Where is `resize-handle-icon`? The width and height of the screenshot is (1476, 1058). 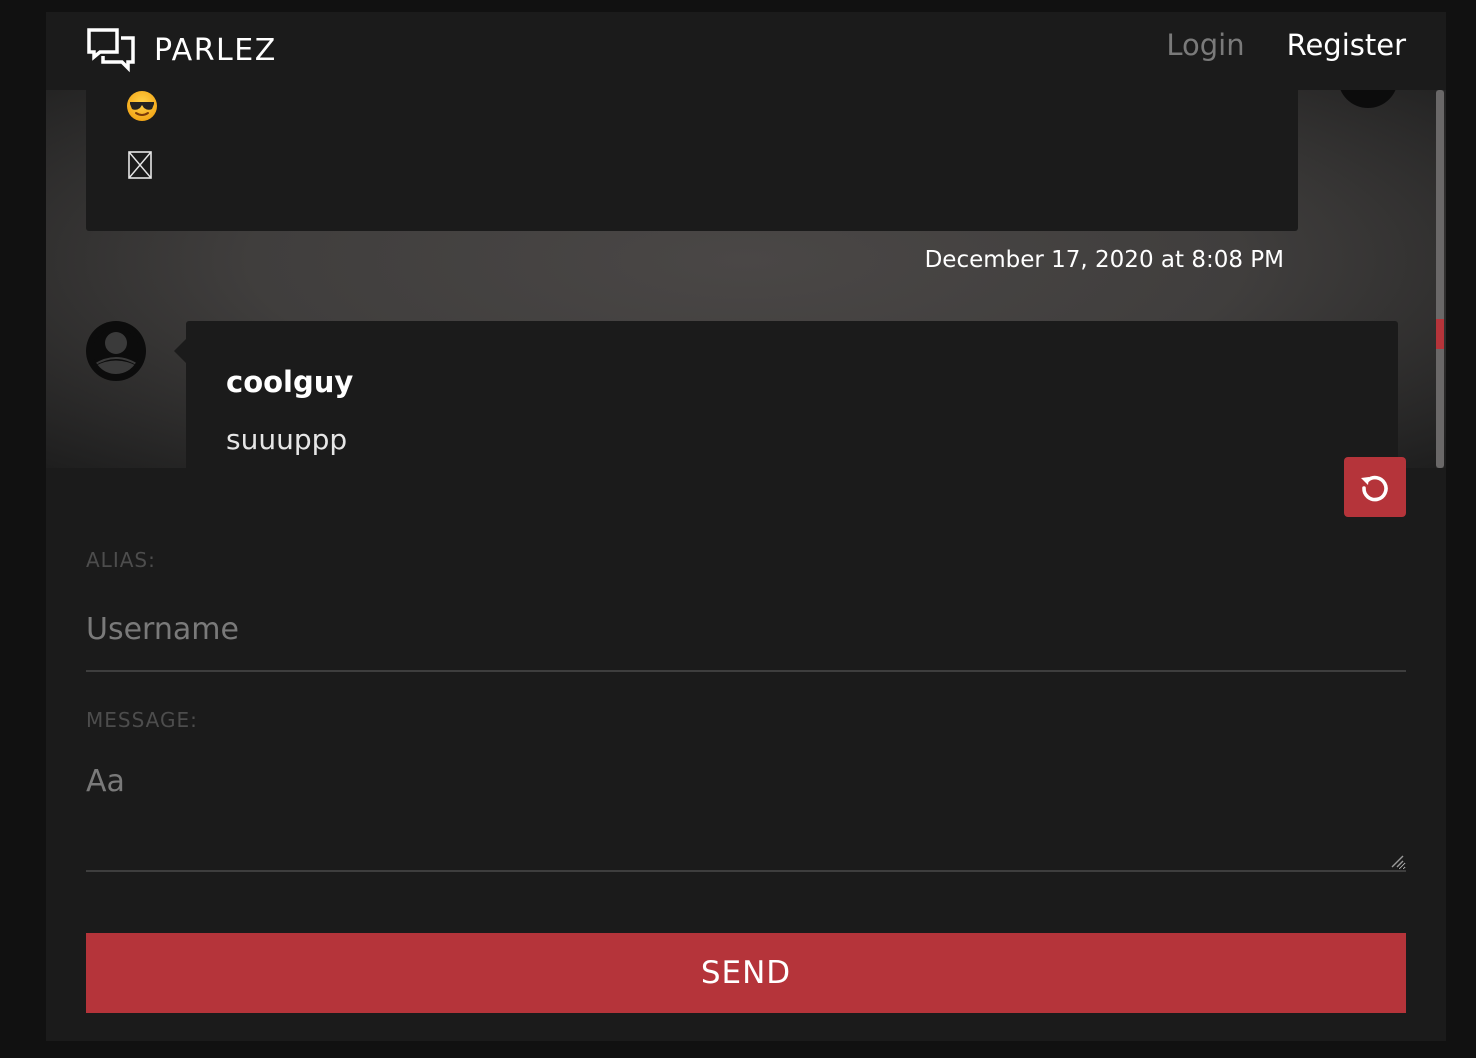
resize-handle-icon is located at coordinates (1397, 861).